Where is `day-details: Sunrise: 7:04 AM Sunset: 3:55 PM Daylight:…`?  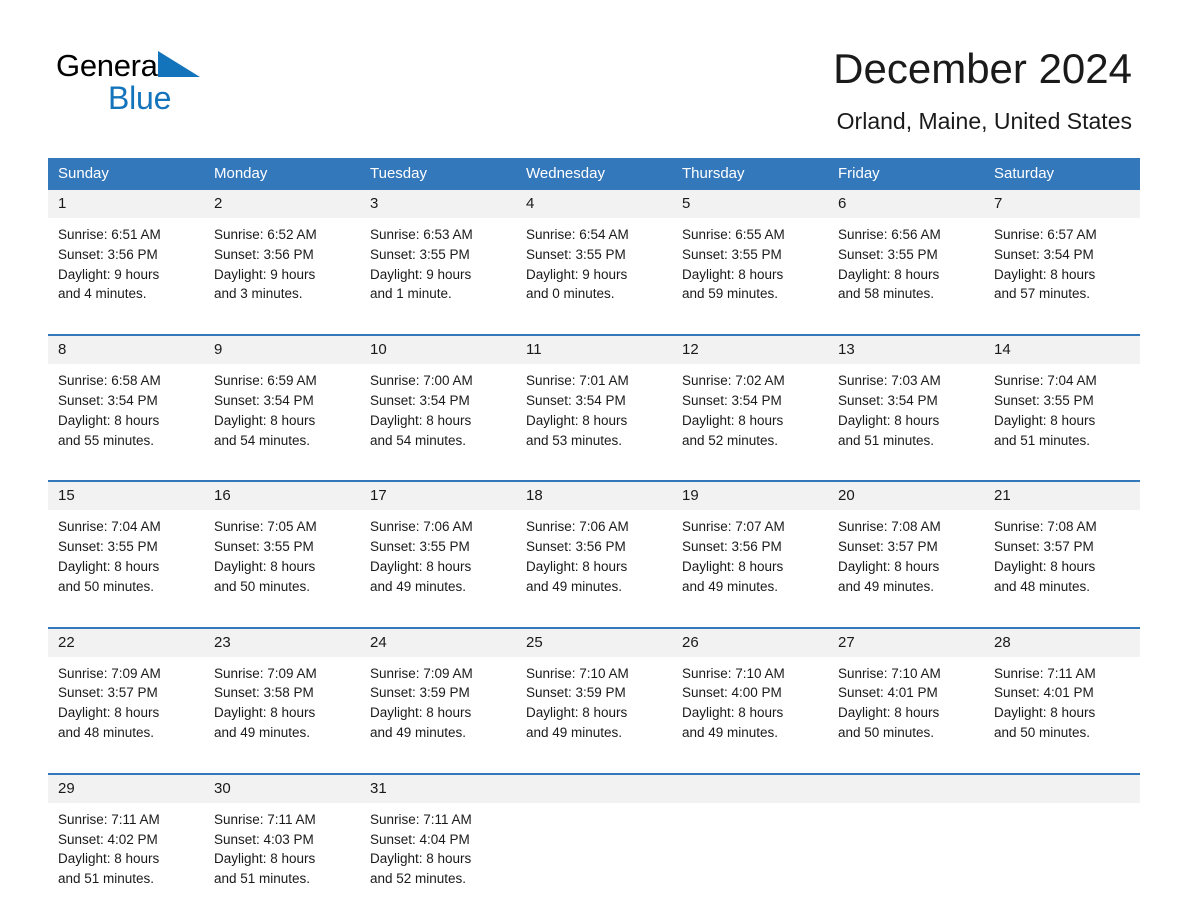
day-details: Sunrise: 7:04 AM Sunset: 3:55 PM Daylight:… is located at coordinates (126, 561).